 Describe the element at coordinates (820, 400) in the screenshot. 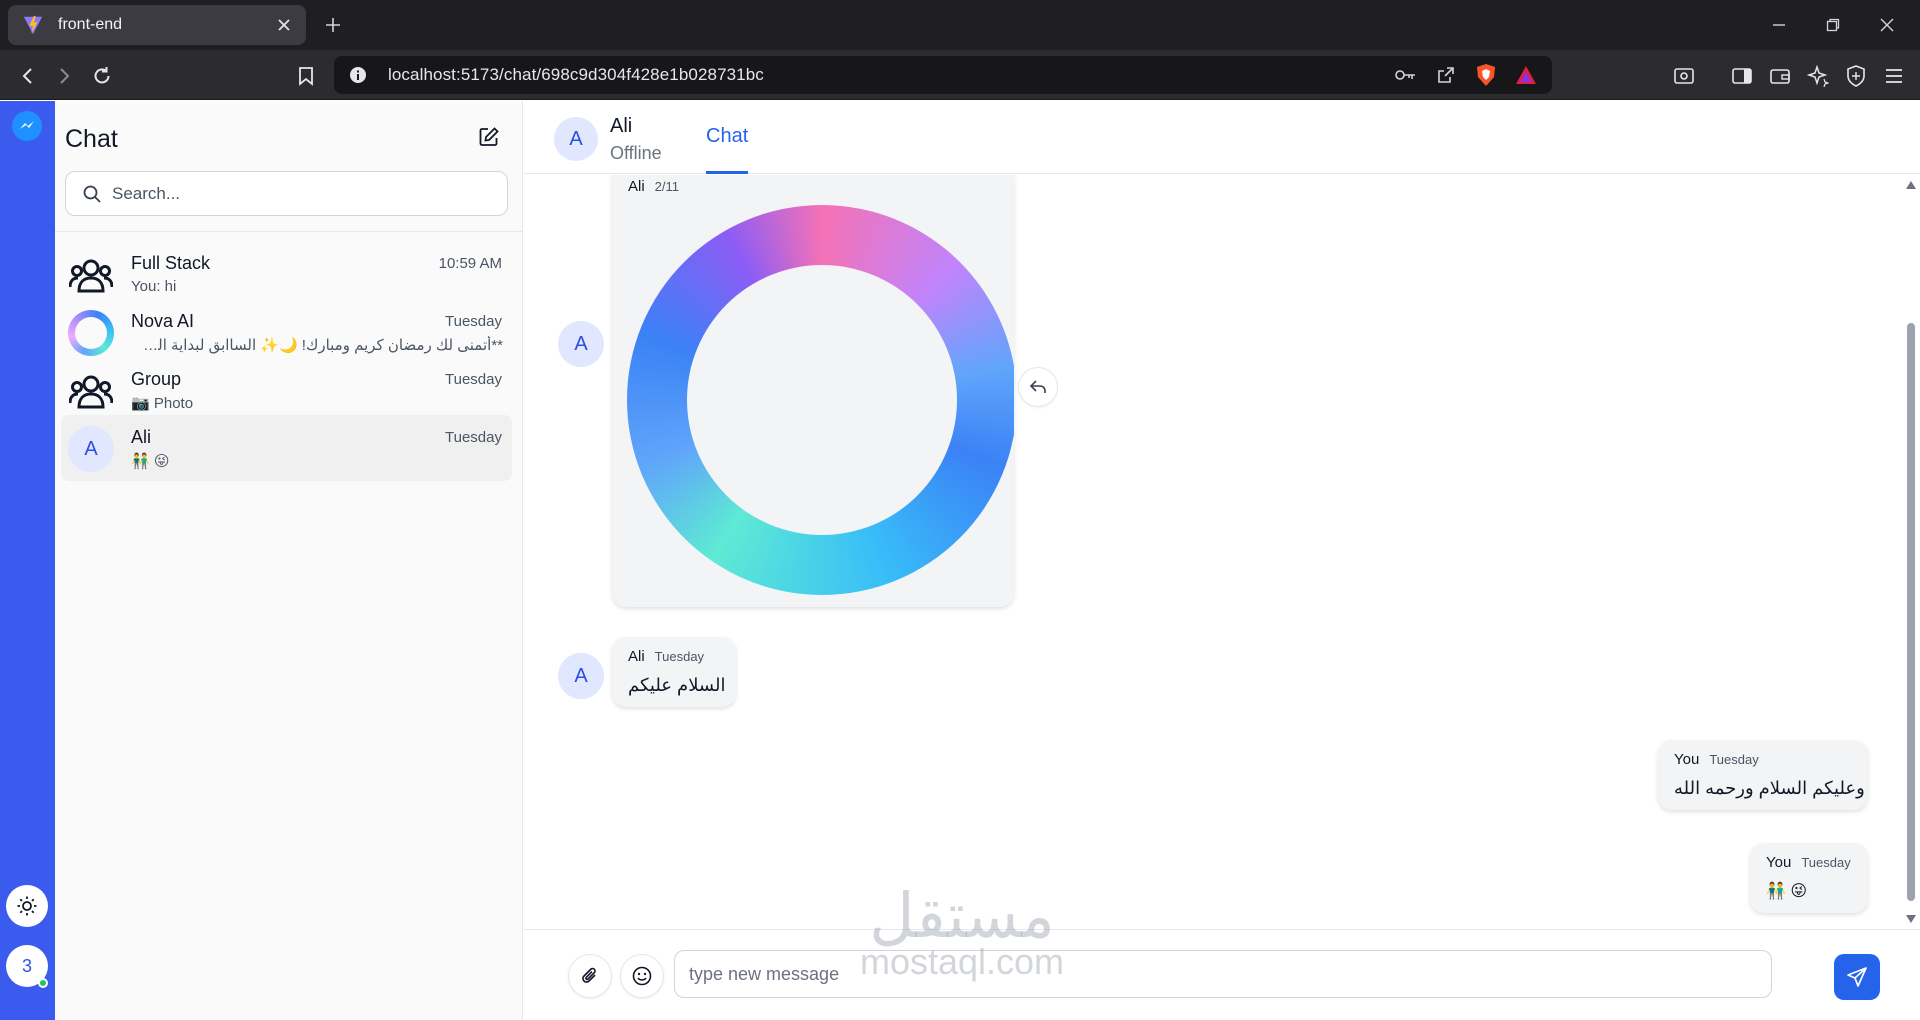

I see `message-image` at that location.